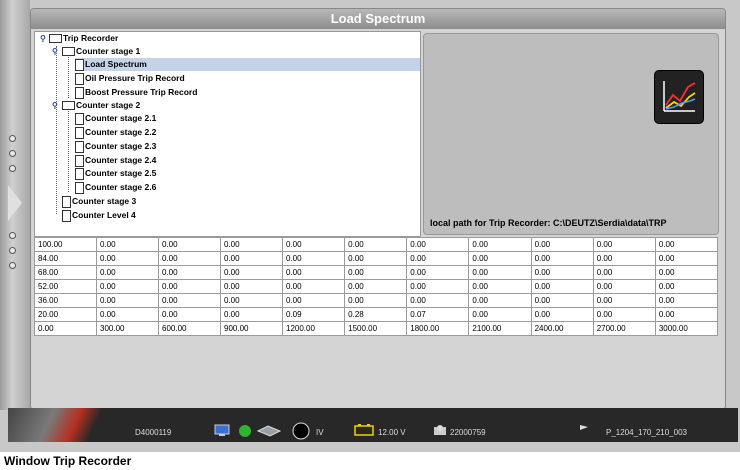 This screenshot has width=740, height=470. What do you see at coordinates (15, 203) in the screenshot?
I see `collapse-arrow-icon` at bounding box center [15, 203].